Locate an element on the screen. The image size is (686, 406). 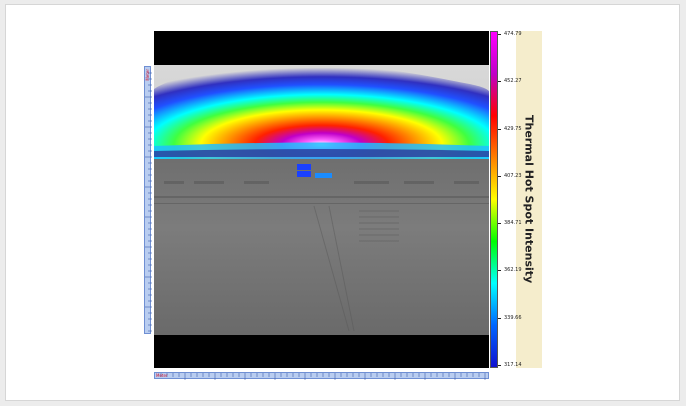
vertical-ruler-label: Meter is located at coordinates (147, 75).